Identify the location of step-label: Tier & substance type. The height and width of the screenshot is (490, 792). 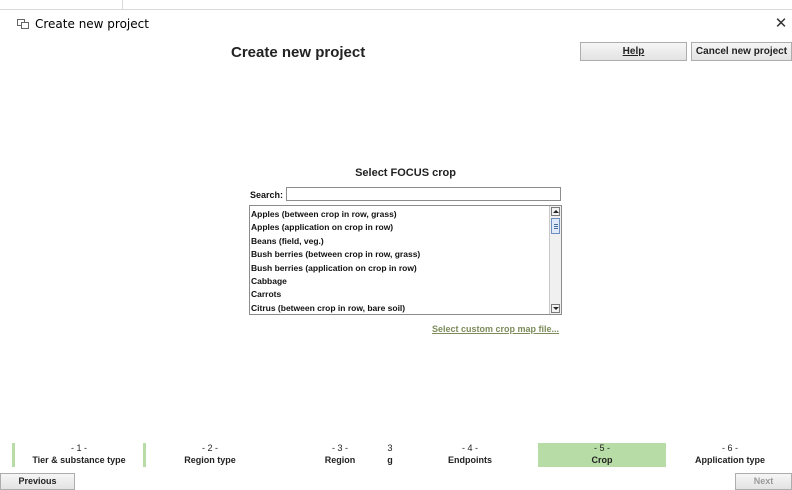
(79, 460).